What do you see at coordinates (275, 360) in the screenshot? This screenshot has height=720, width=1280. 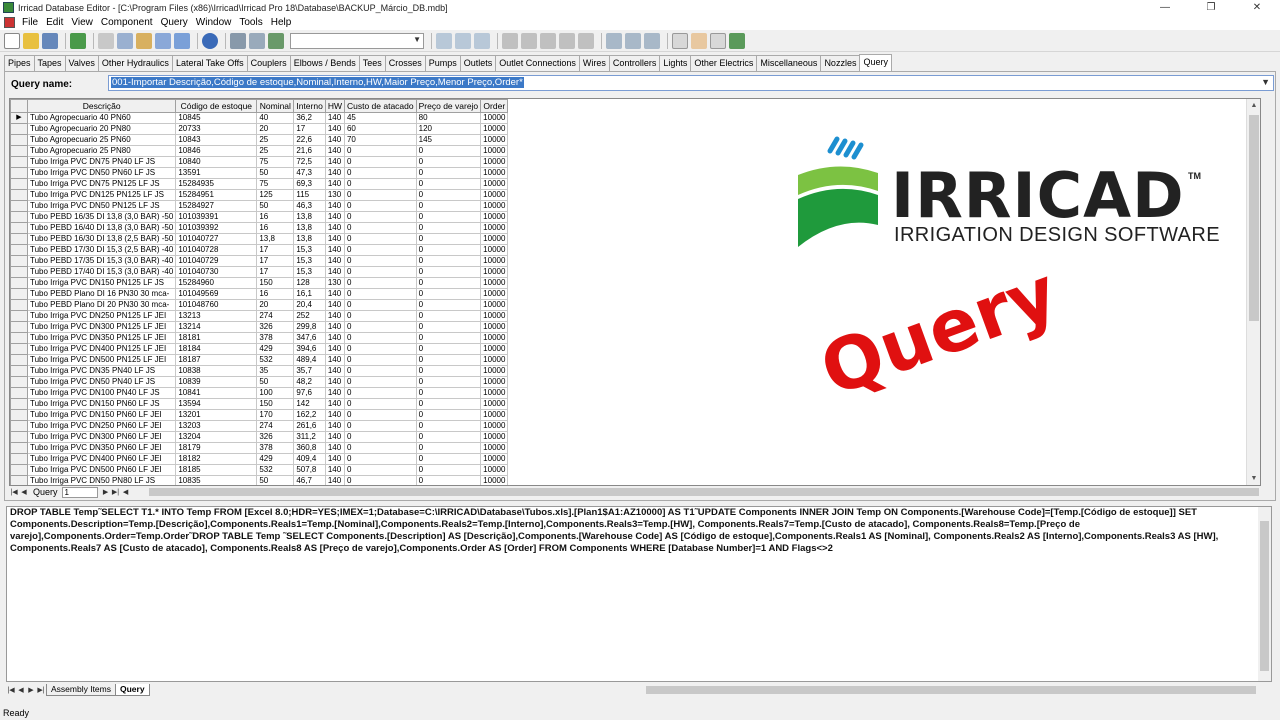 I see `table-cell: 532` at bounding box center [275, 360].